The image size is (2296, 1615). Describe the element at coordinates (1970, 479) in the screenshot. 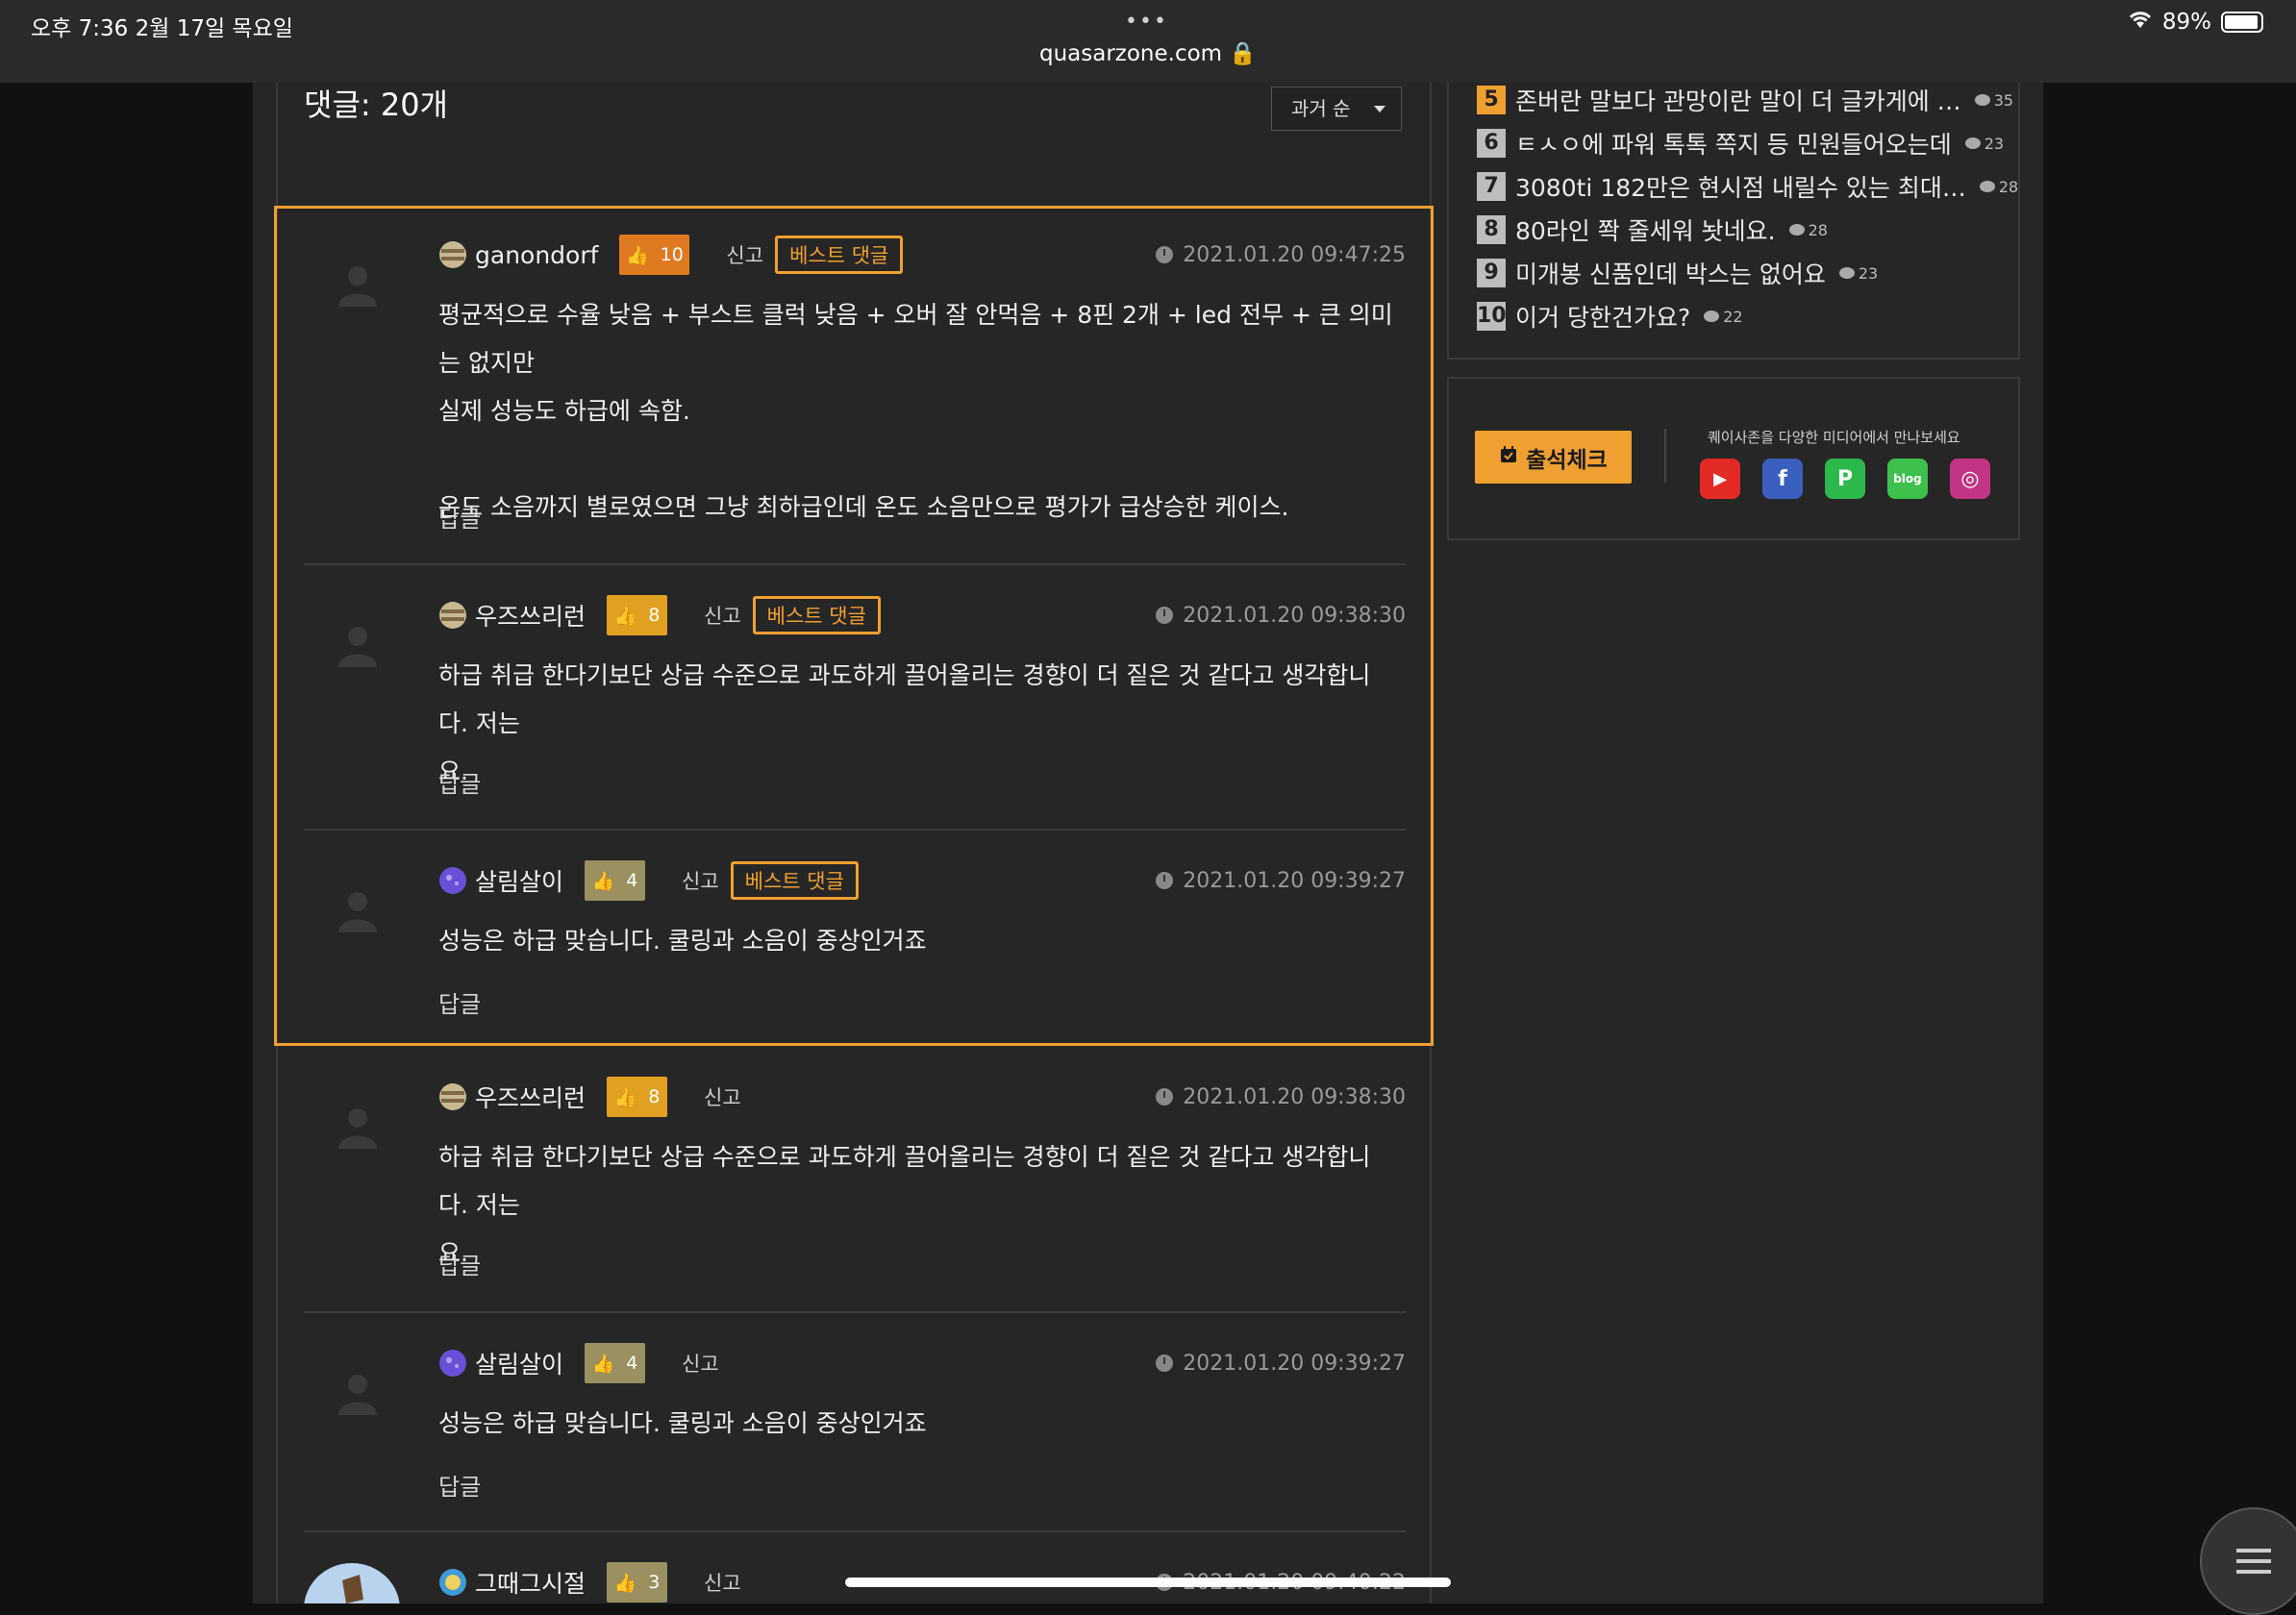

I see `instagram-icon: ◎` at that location.